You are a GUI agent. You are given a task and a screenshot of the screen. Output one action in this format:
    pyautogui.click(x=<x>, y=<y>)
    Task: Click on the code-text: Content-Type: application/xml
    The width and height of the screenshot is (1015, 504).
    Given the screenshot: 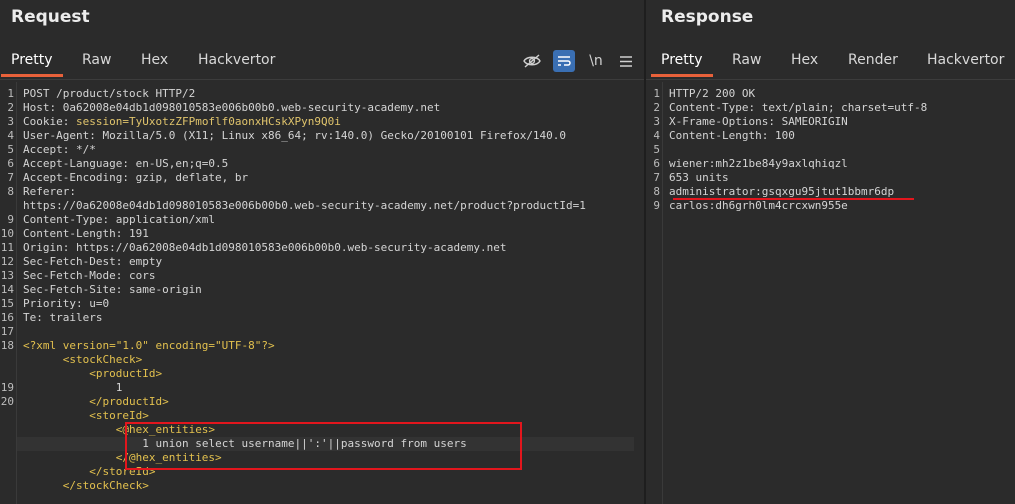 What is the action you would take?
    pyautogui.click(x=119, y=220)
    